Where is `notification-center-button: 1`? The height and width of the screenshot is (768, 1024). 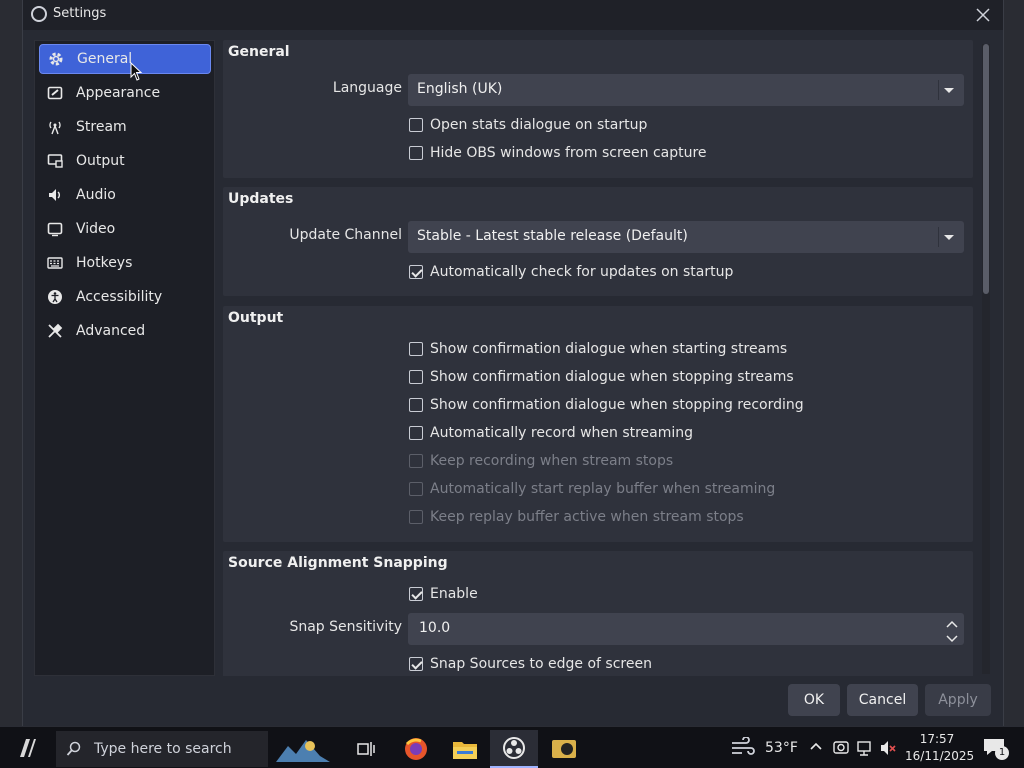 notification-center-button: 1 is located at coordinates (996, 749).